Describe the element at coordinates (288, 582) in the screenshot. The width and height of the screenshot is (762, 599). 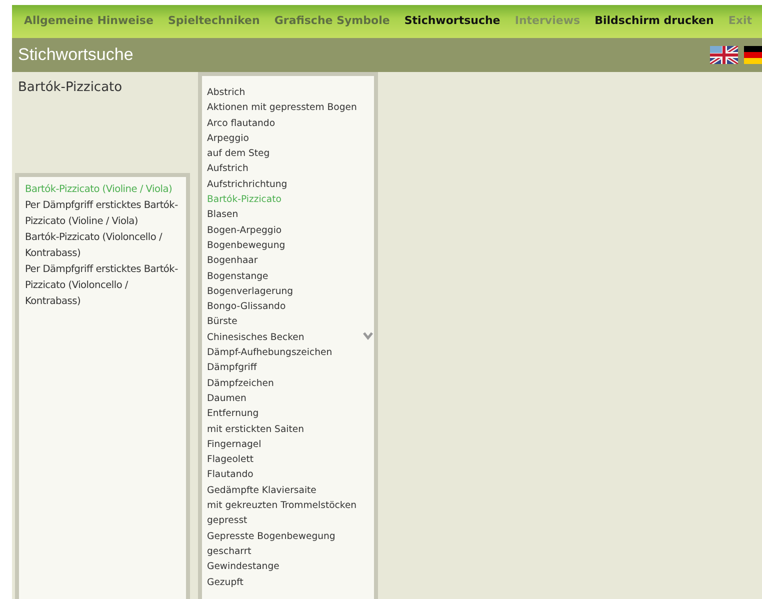
I see `keyword-item: Gezupft` at that location.